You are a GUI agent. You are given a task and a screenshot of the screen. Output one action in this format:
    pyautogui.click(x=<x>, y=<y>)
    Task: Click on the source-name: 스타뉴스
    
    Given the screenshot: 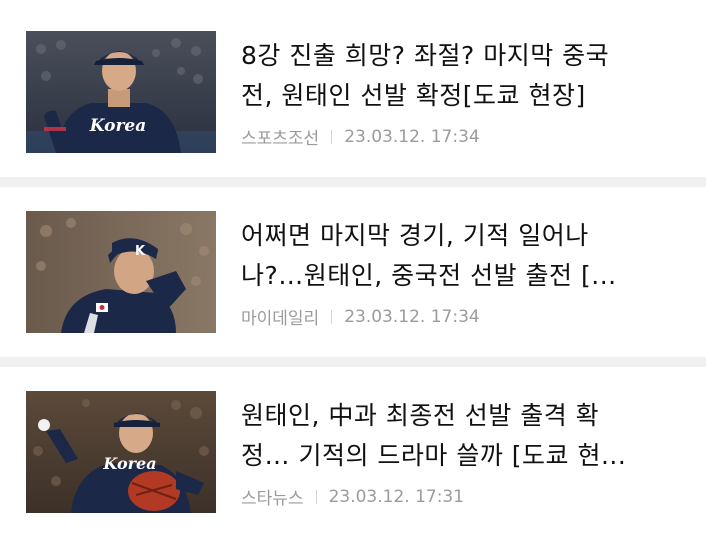 What is the action you would take?
    pyautogui.click(x=272, y=499)
    